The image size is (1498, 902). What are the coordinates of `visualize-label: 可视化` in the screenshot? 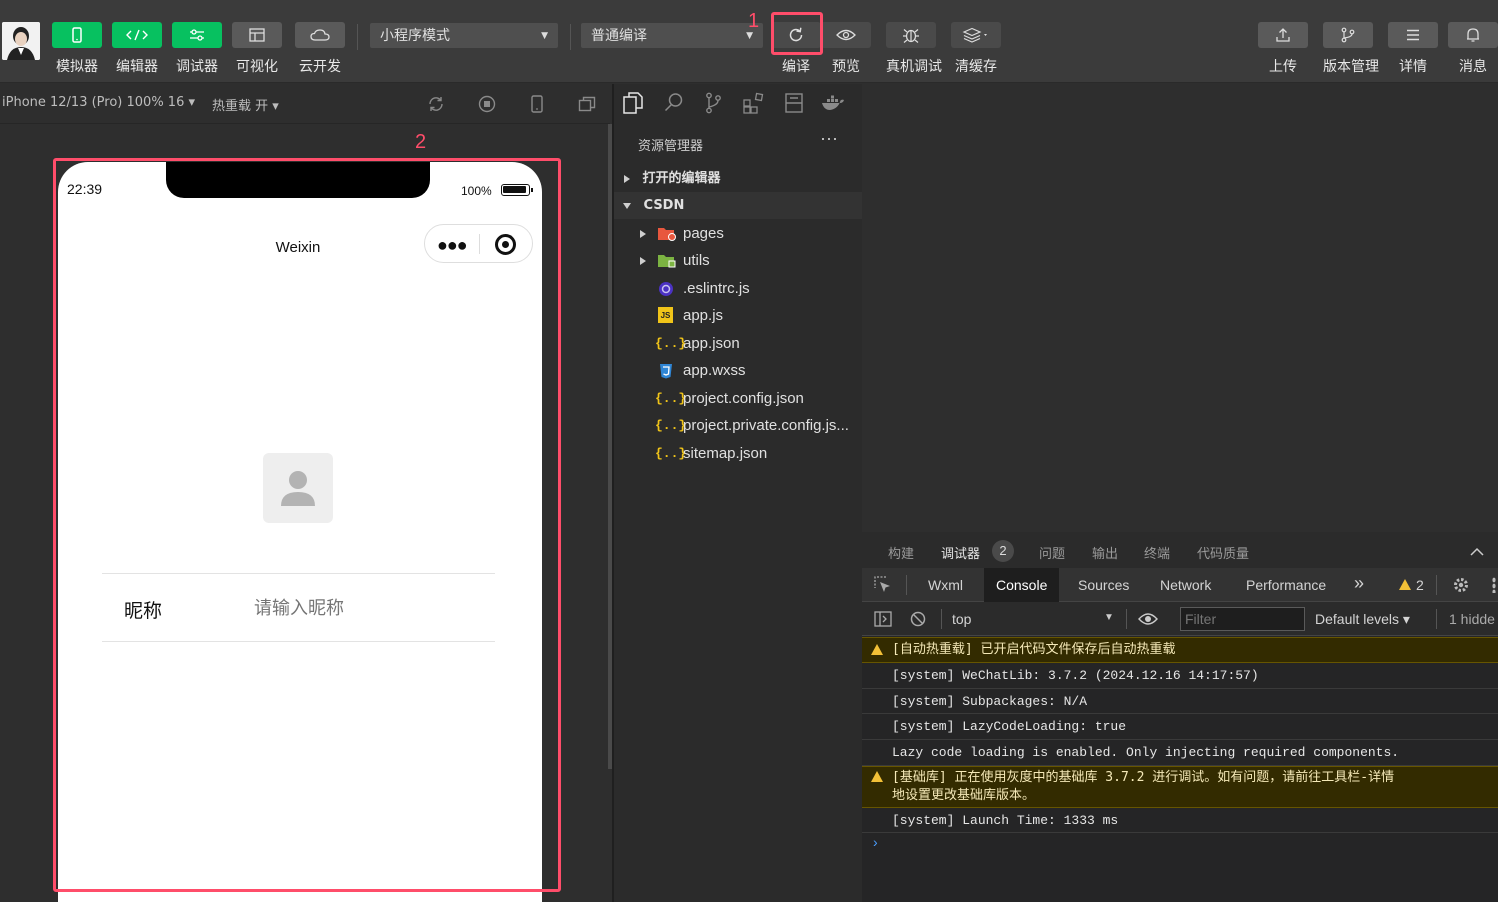 It's located at (257, 67).